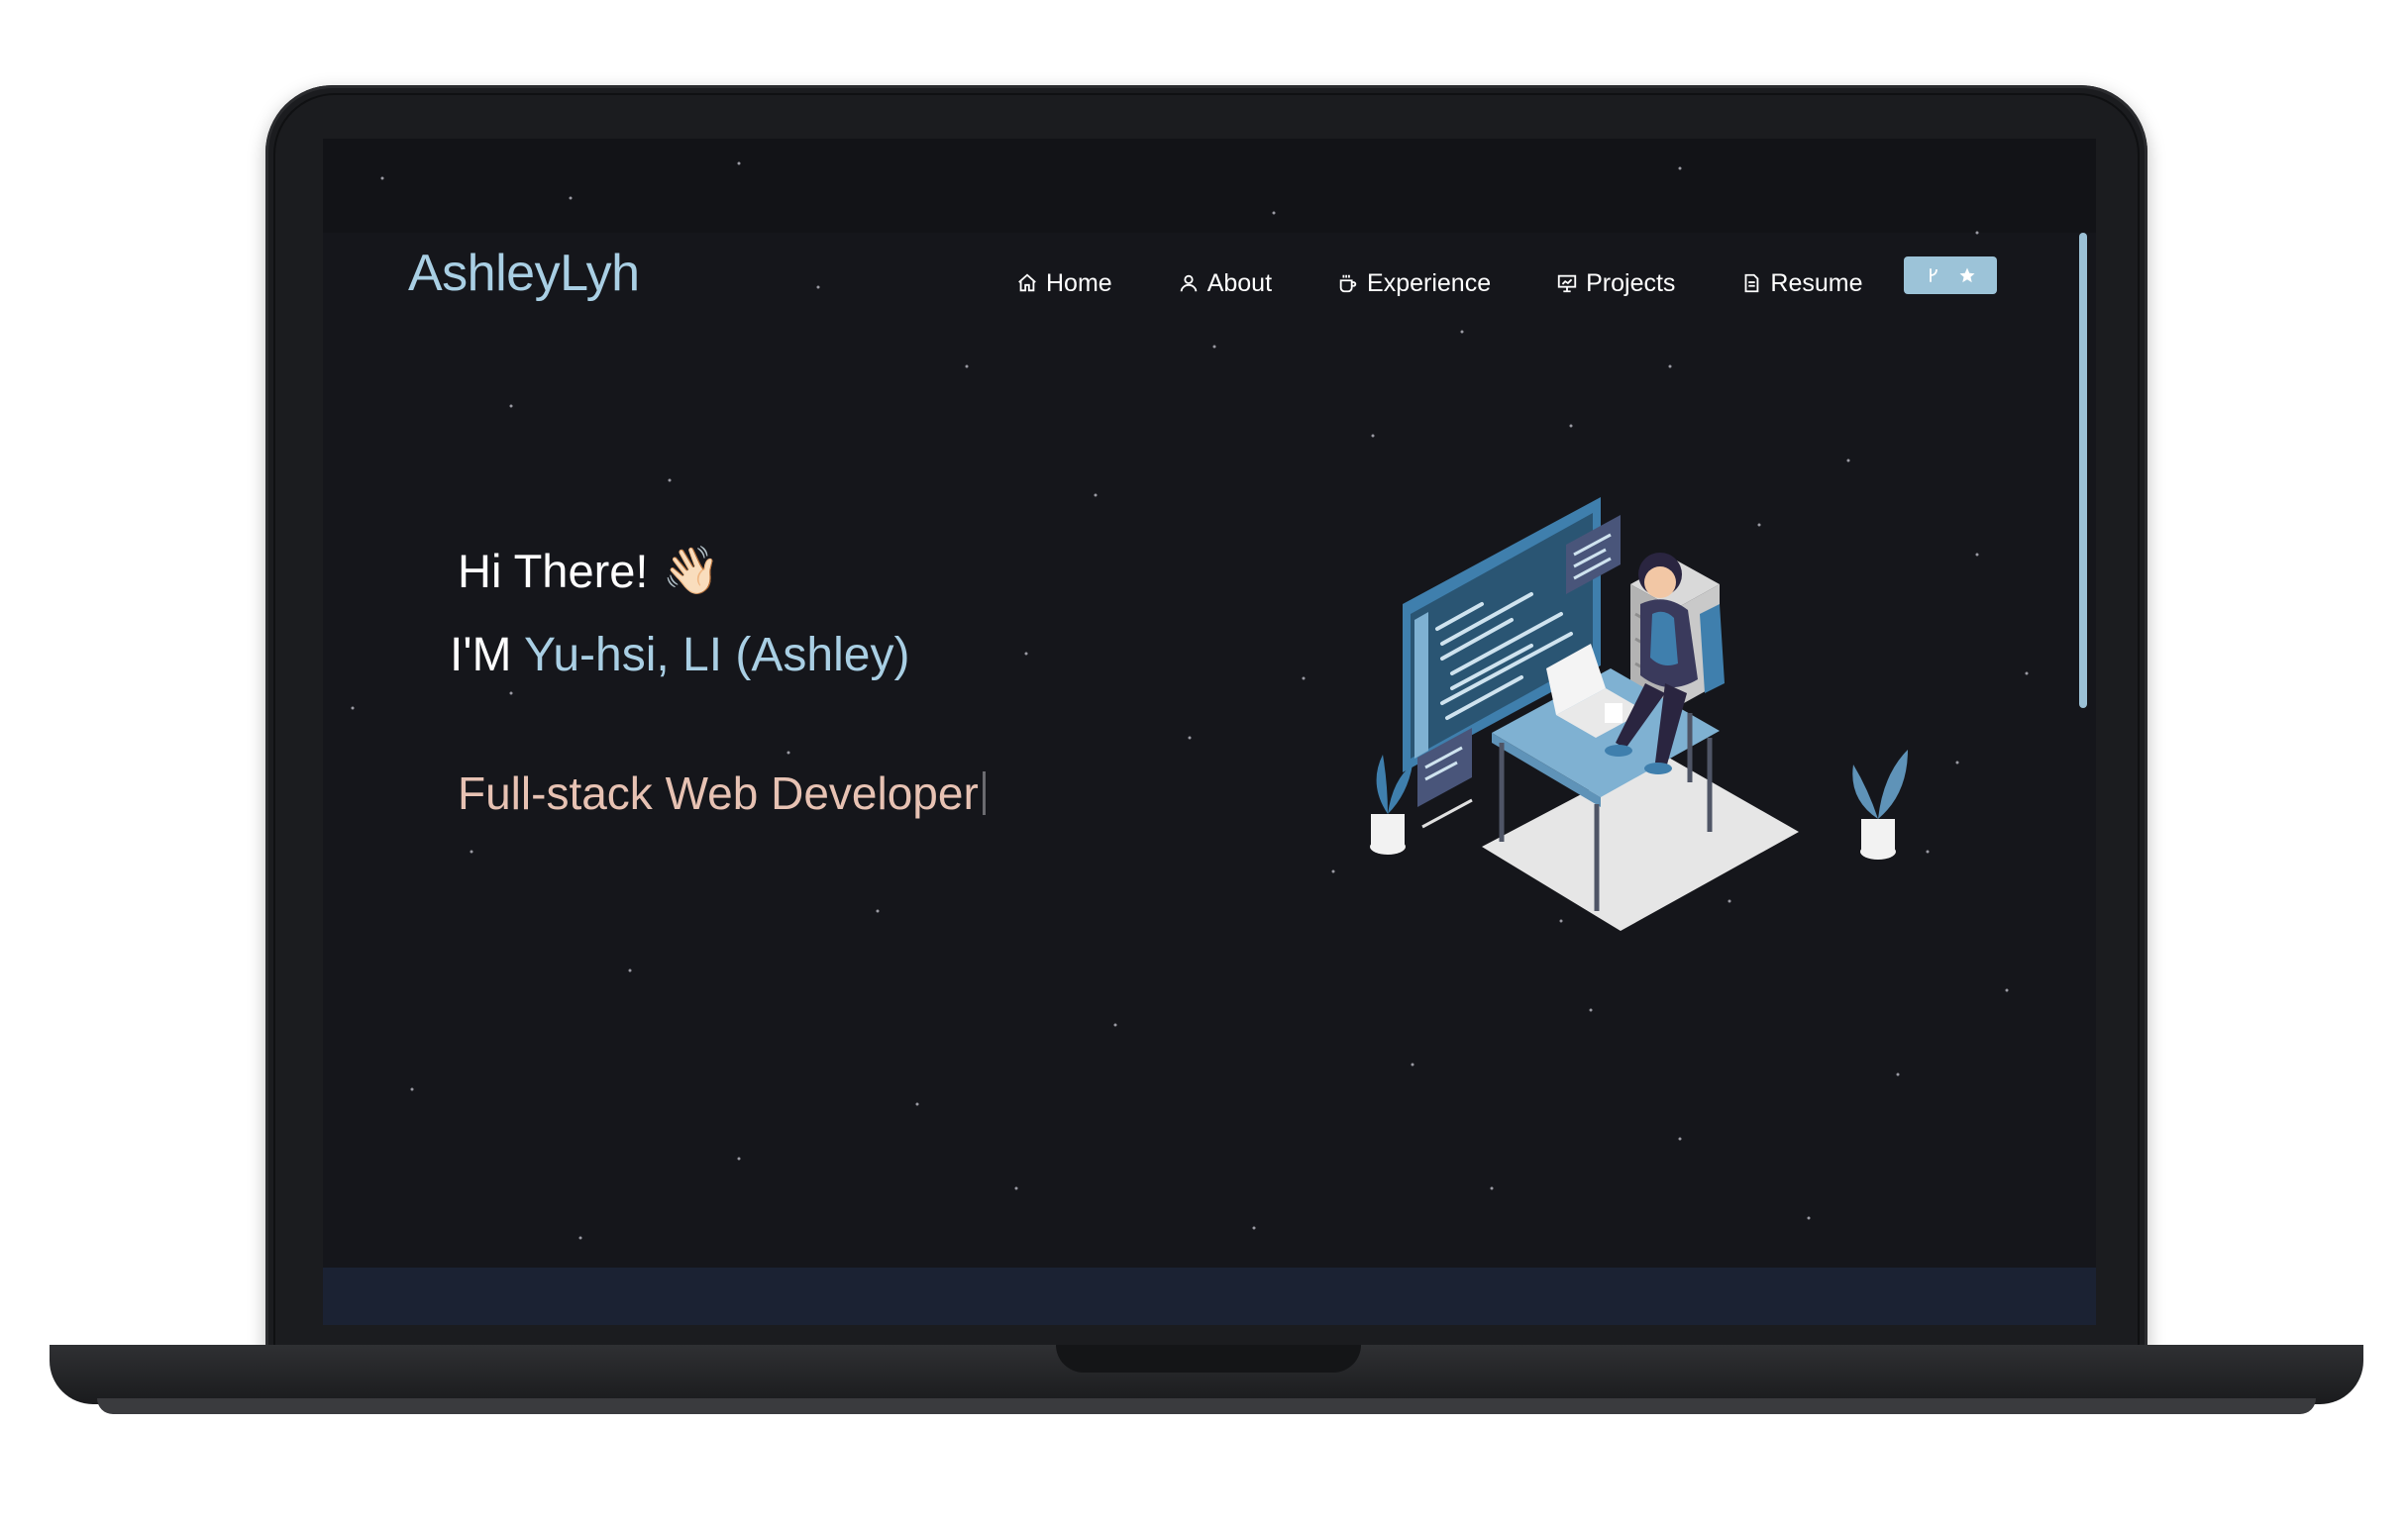  What do you see at coordinates (1967, 275) in the screenshot?
I see `star-icon` at bounding box center [1967, 275].